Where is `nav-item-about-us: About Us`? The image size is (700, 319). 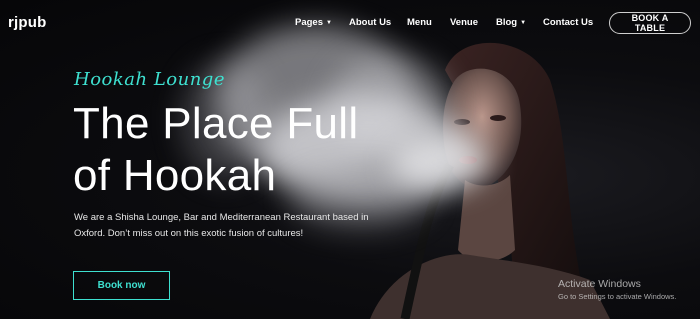
nav-item-about-us: About Us is located at coordinates (370, 22).